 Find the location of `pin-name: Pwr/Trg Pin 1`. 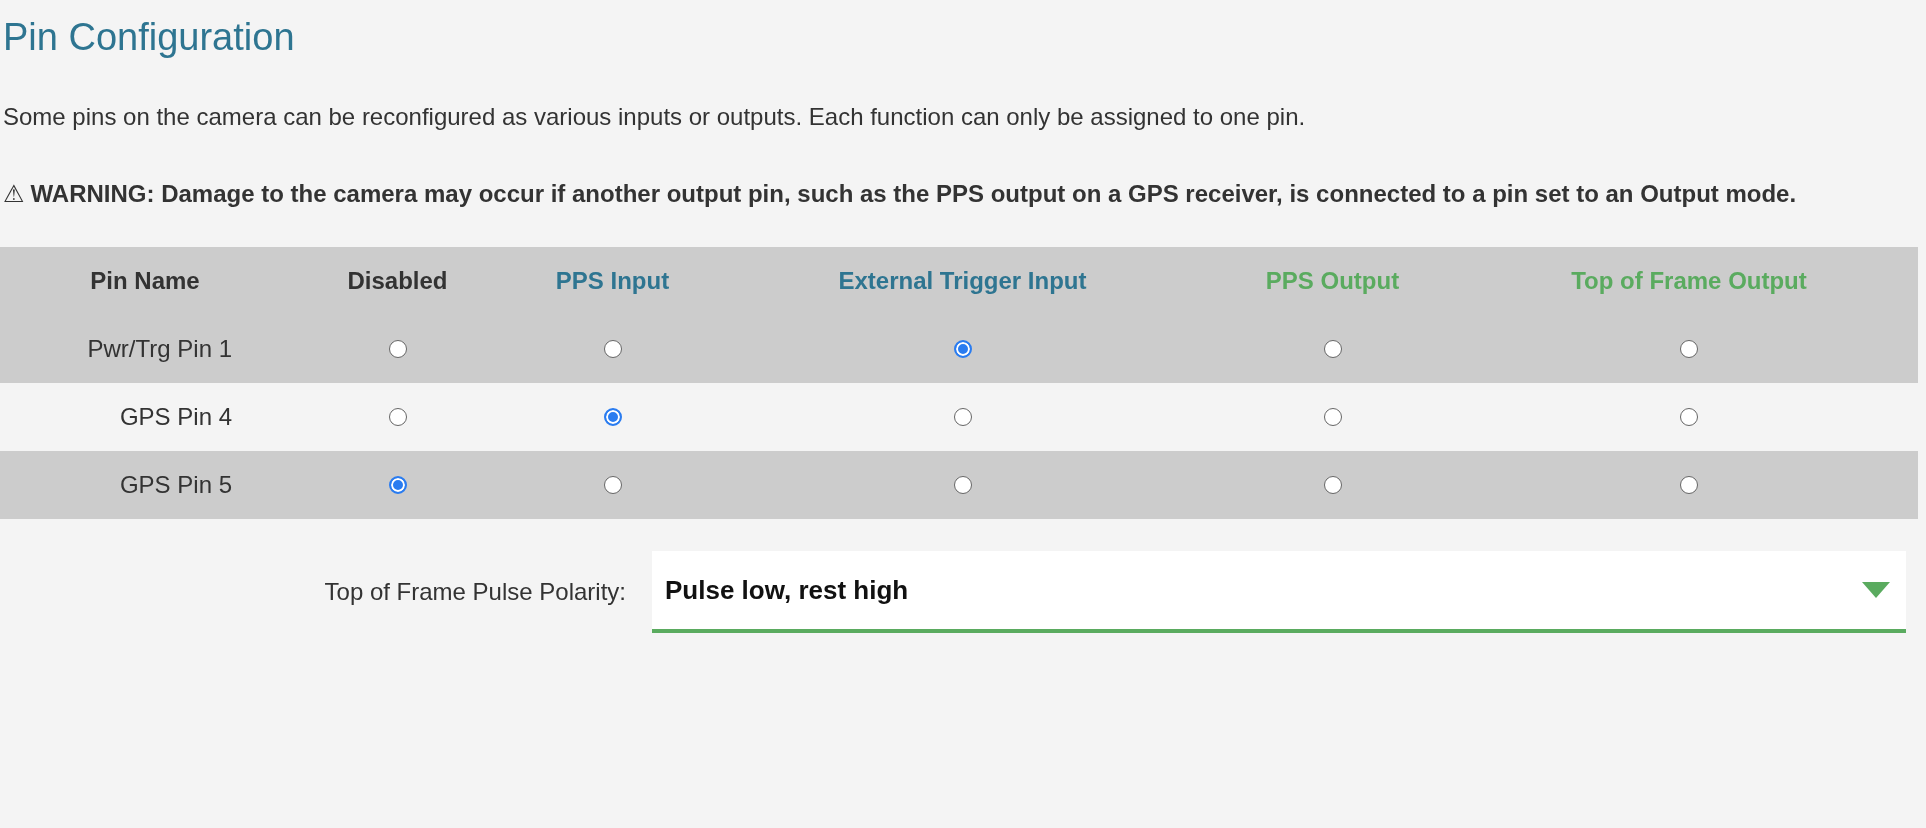

pin-name: Pwr/Trg Pin 1 is located at coordinates (159, 348).